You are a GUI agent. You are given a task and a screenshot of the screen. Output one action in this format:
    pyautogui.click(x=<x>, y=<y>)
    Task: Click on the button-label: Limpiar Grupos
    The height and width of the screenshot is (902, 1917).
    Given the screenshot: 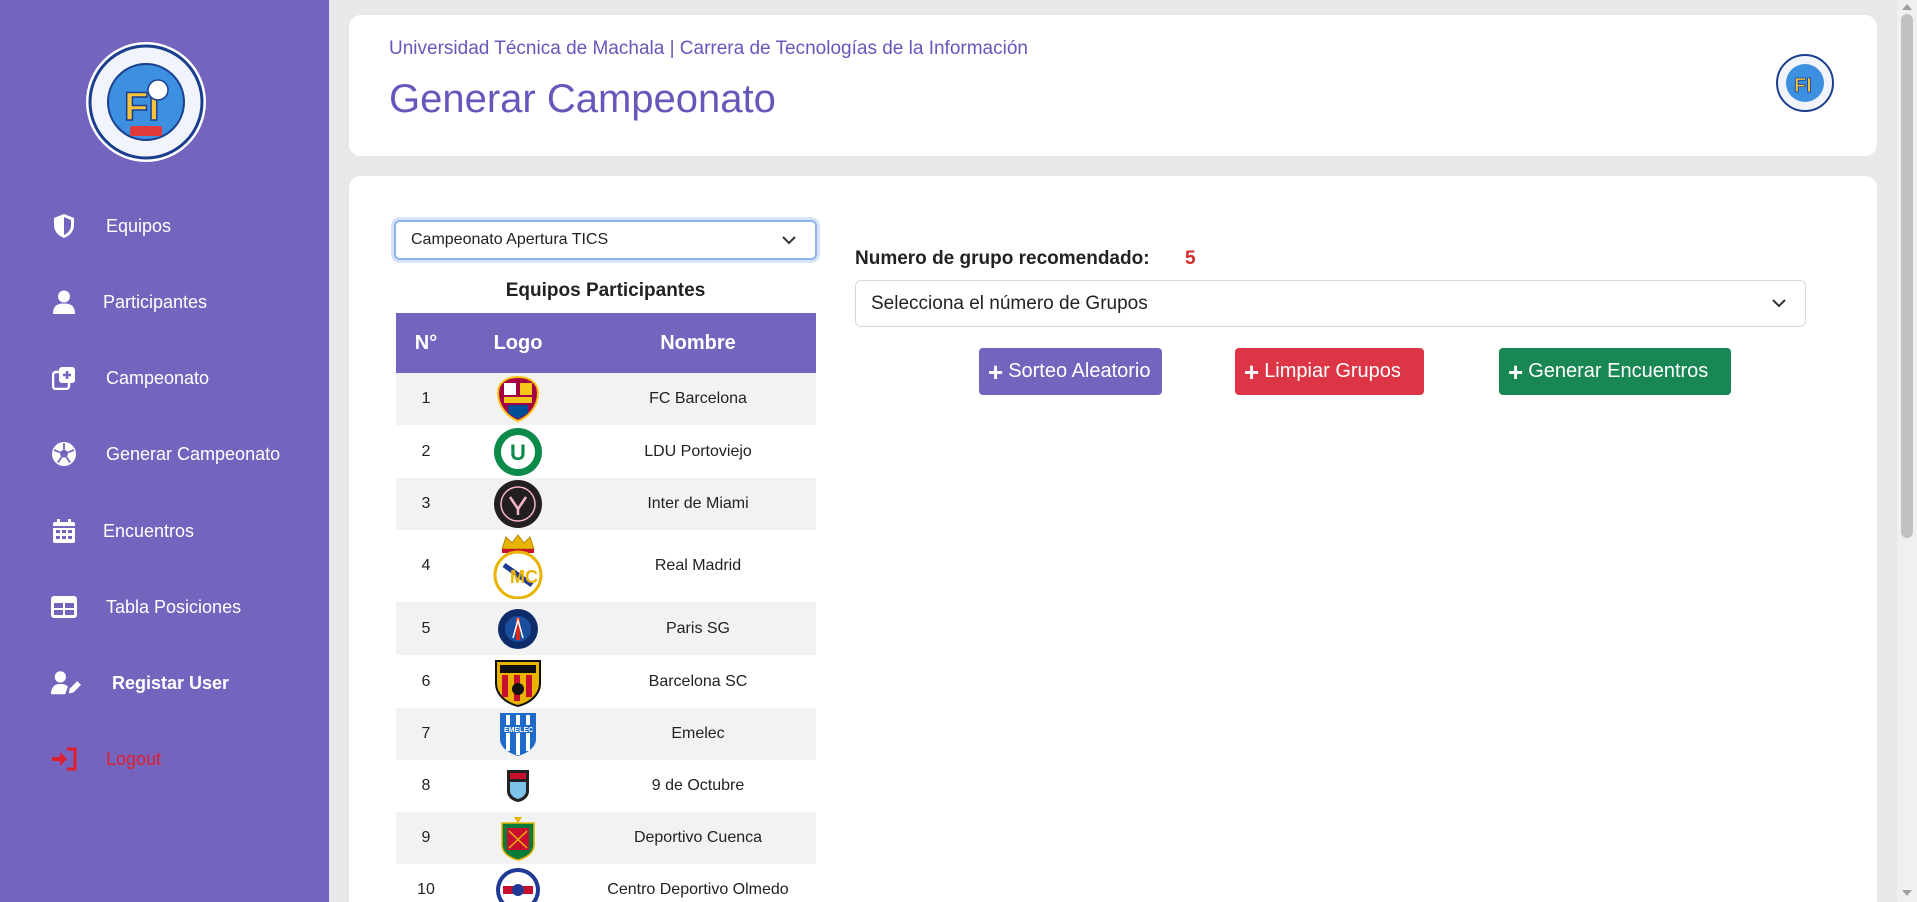 What is the action you would take?
    pyautogui.click(x=1332, y=371)
    